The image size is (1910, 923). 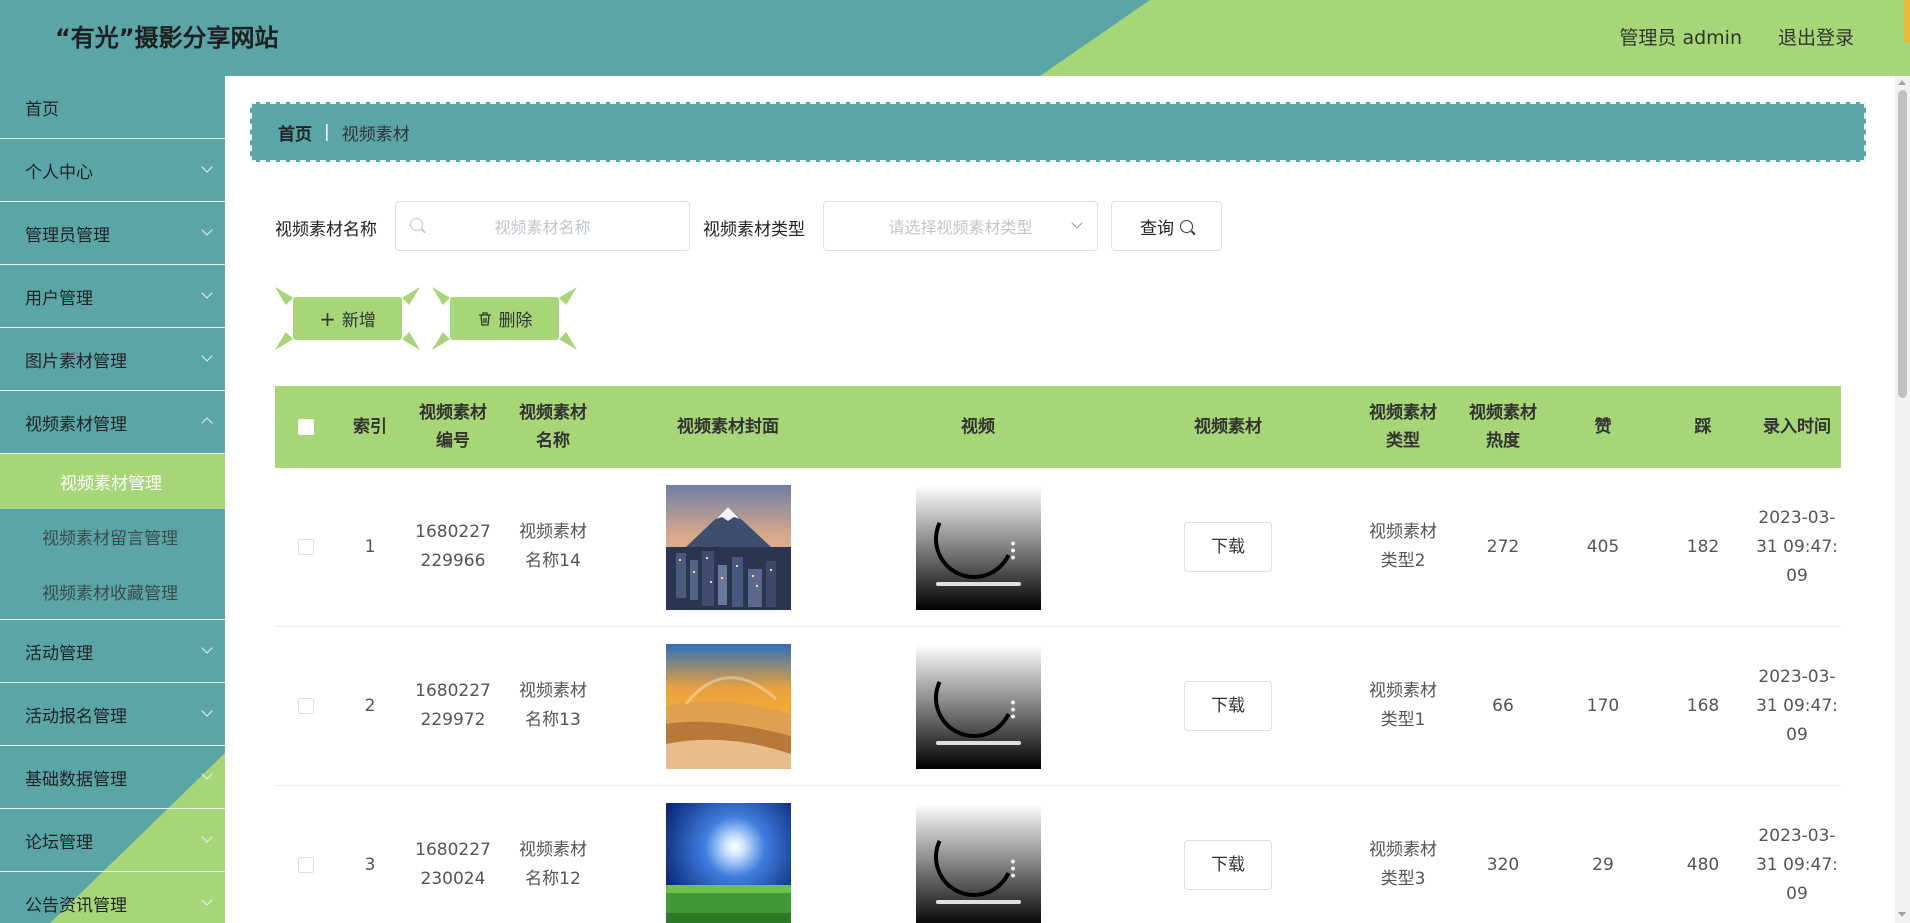 What do you see at coordinates (326, 230) in the screenshot?
I see `name-search-label: 视频素材名称` at bounding box center [326, 230].